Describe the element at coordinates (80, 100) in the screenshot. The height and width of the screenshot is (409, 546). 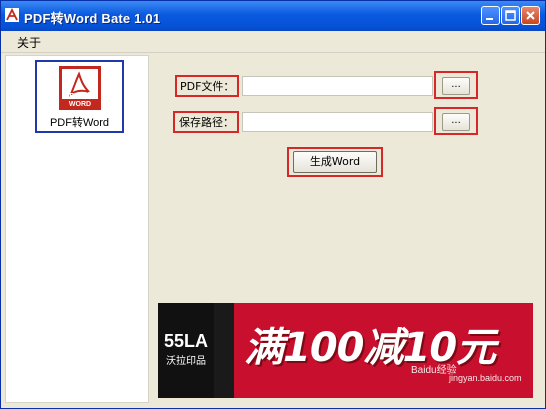
I see `pdf-icon-label: PDF转WORD` at that location.